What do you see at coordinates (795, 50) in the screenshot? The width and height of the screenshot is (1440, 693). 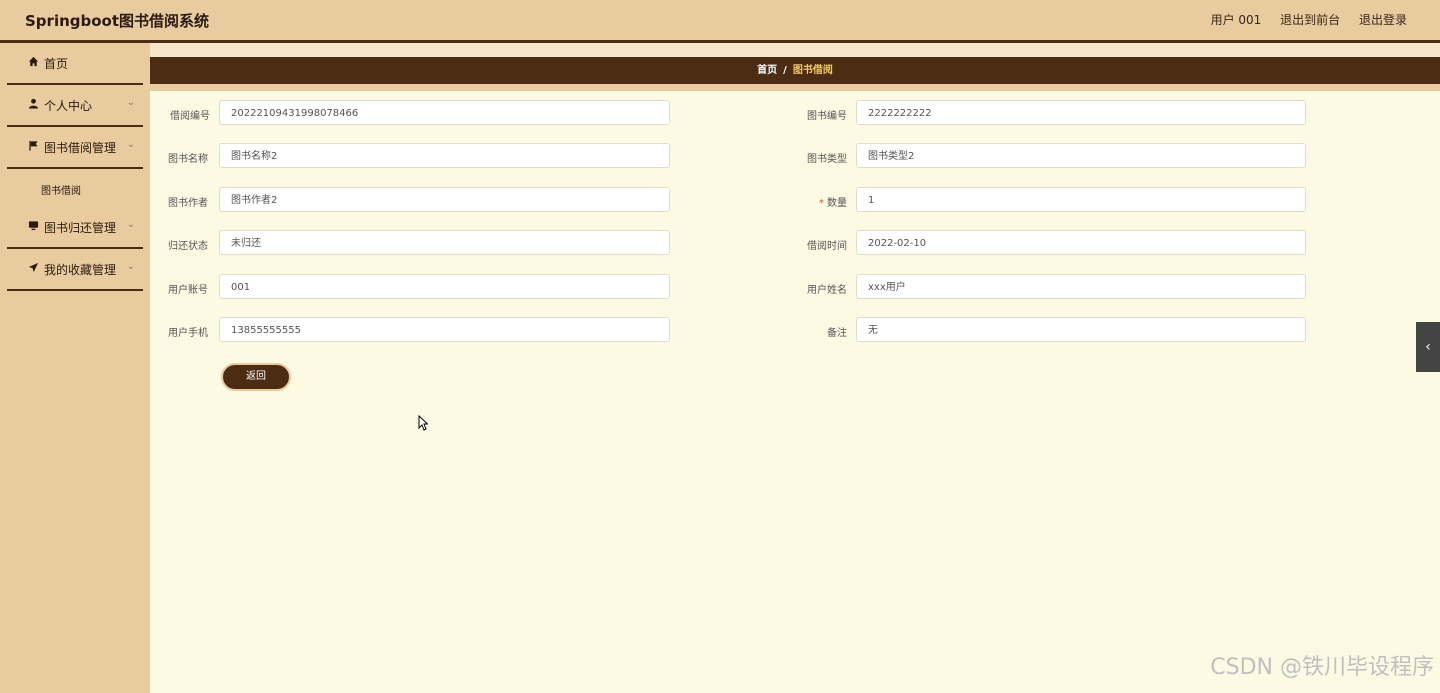 I see `top-strip` at bounding box center [795, 50].